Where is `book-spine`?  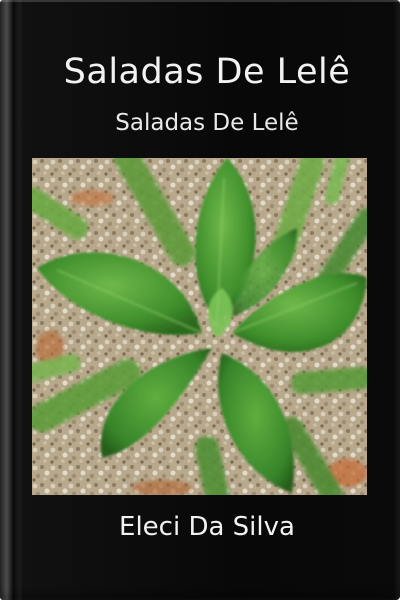
book-spine is located at coordinates (12, 300).